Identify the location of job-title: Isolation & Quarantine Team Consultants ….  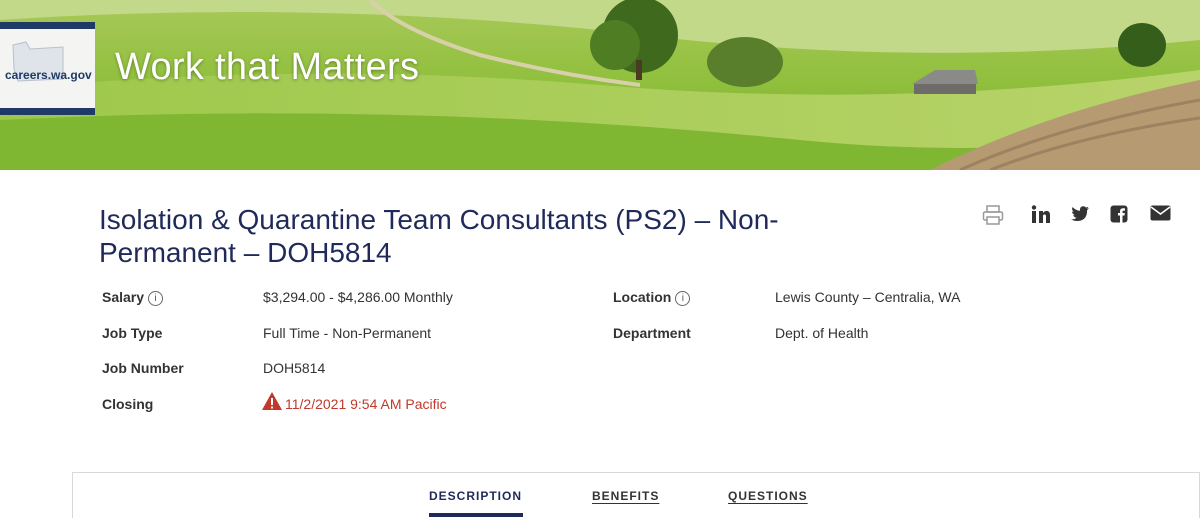
(439, 236).